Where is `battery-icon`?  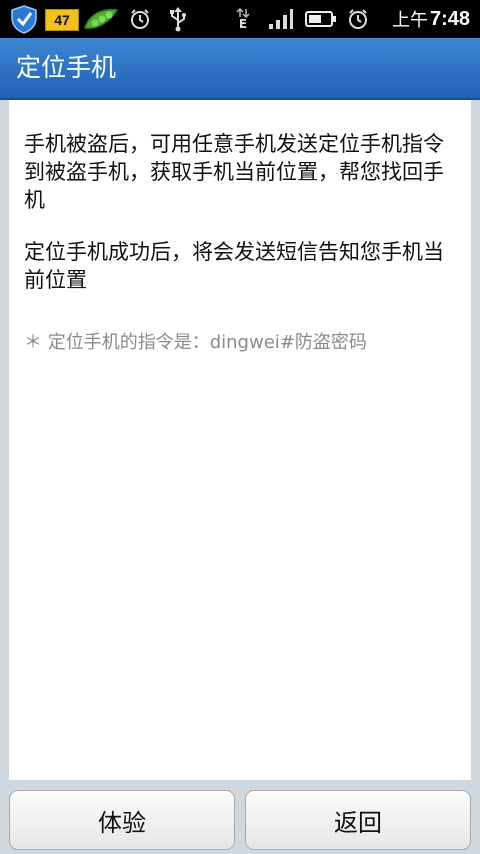 battery-icon is located at coordinates (321, 19).